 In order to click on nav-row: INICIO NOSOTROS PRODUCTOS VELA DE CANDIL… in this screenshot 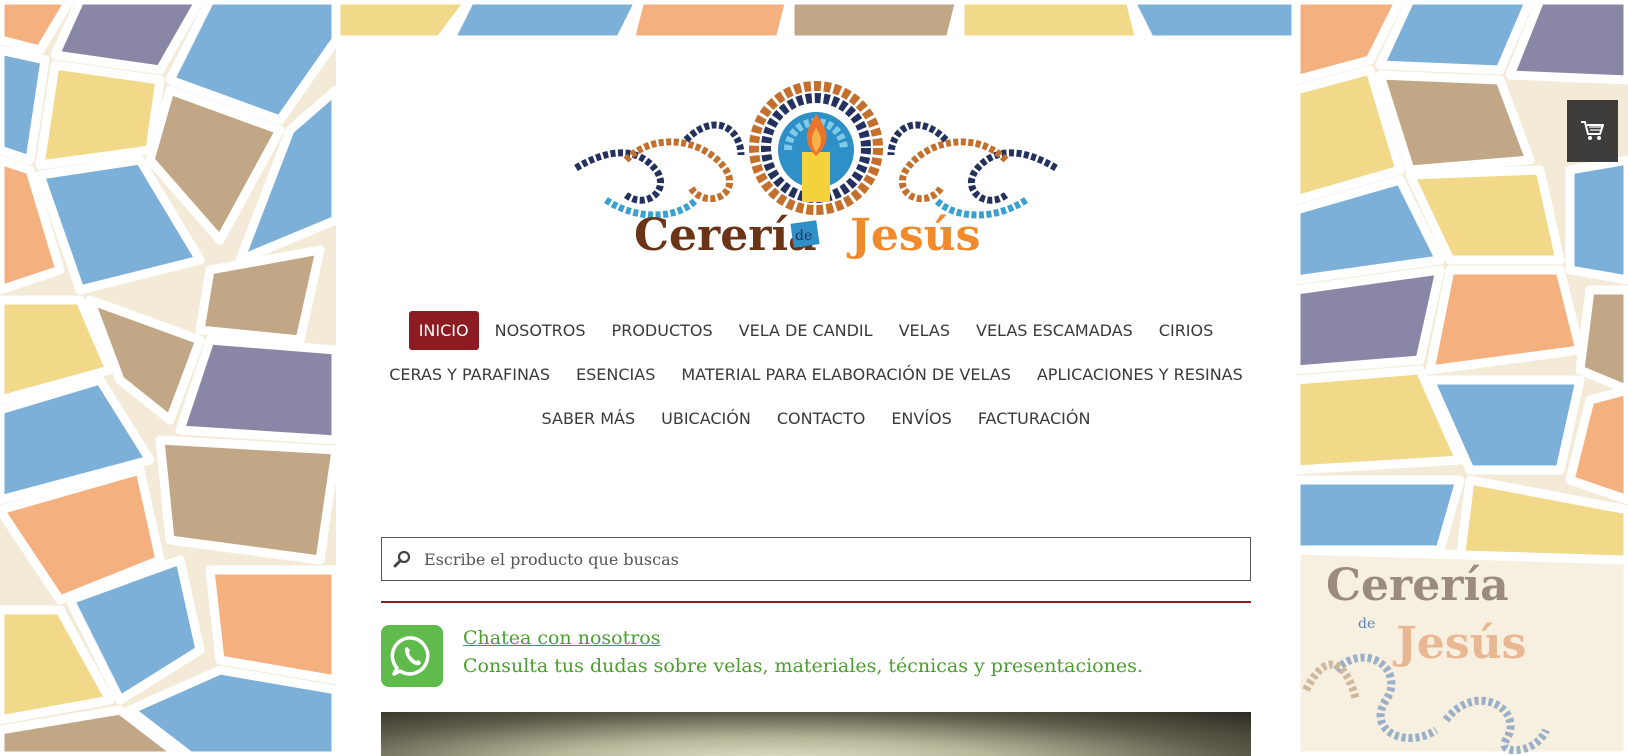, I will do `click(816, 330)`.